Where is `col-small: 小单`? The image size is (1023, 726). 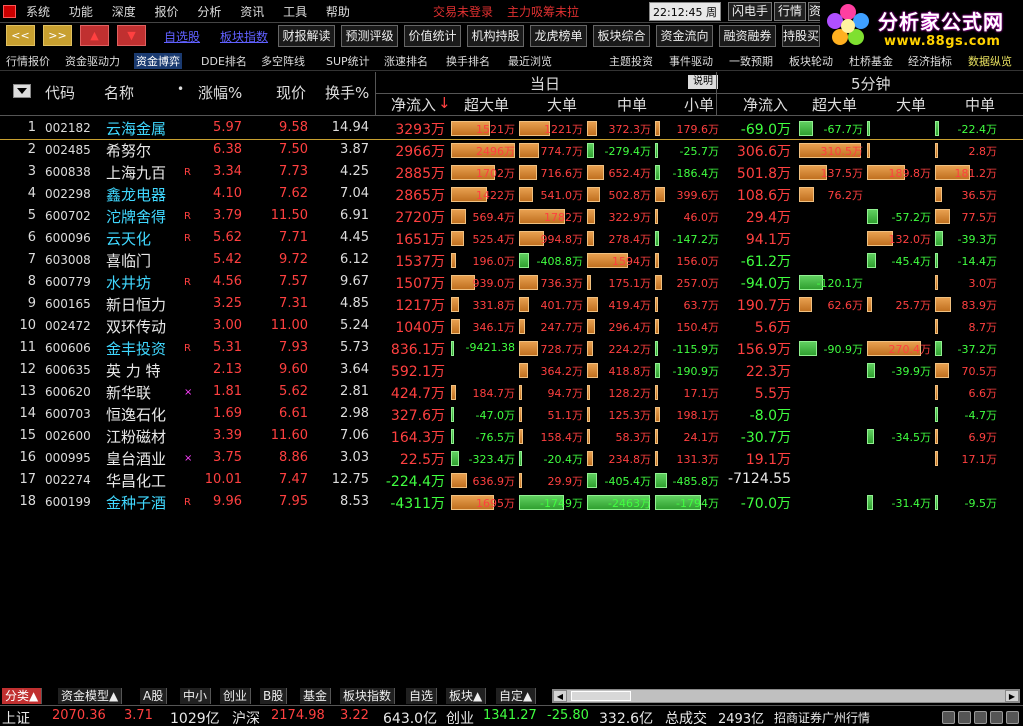 col-small: 小单 is located at coordinates (699, 104).